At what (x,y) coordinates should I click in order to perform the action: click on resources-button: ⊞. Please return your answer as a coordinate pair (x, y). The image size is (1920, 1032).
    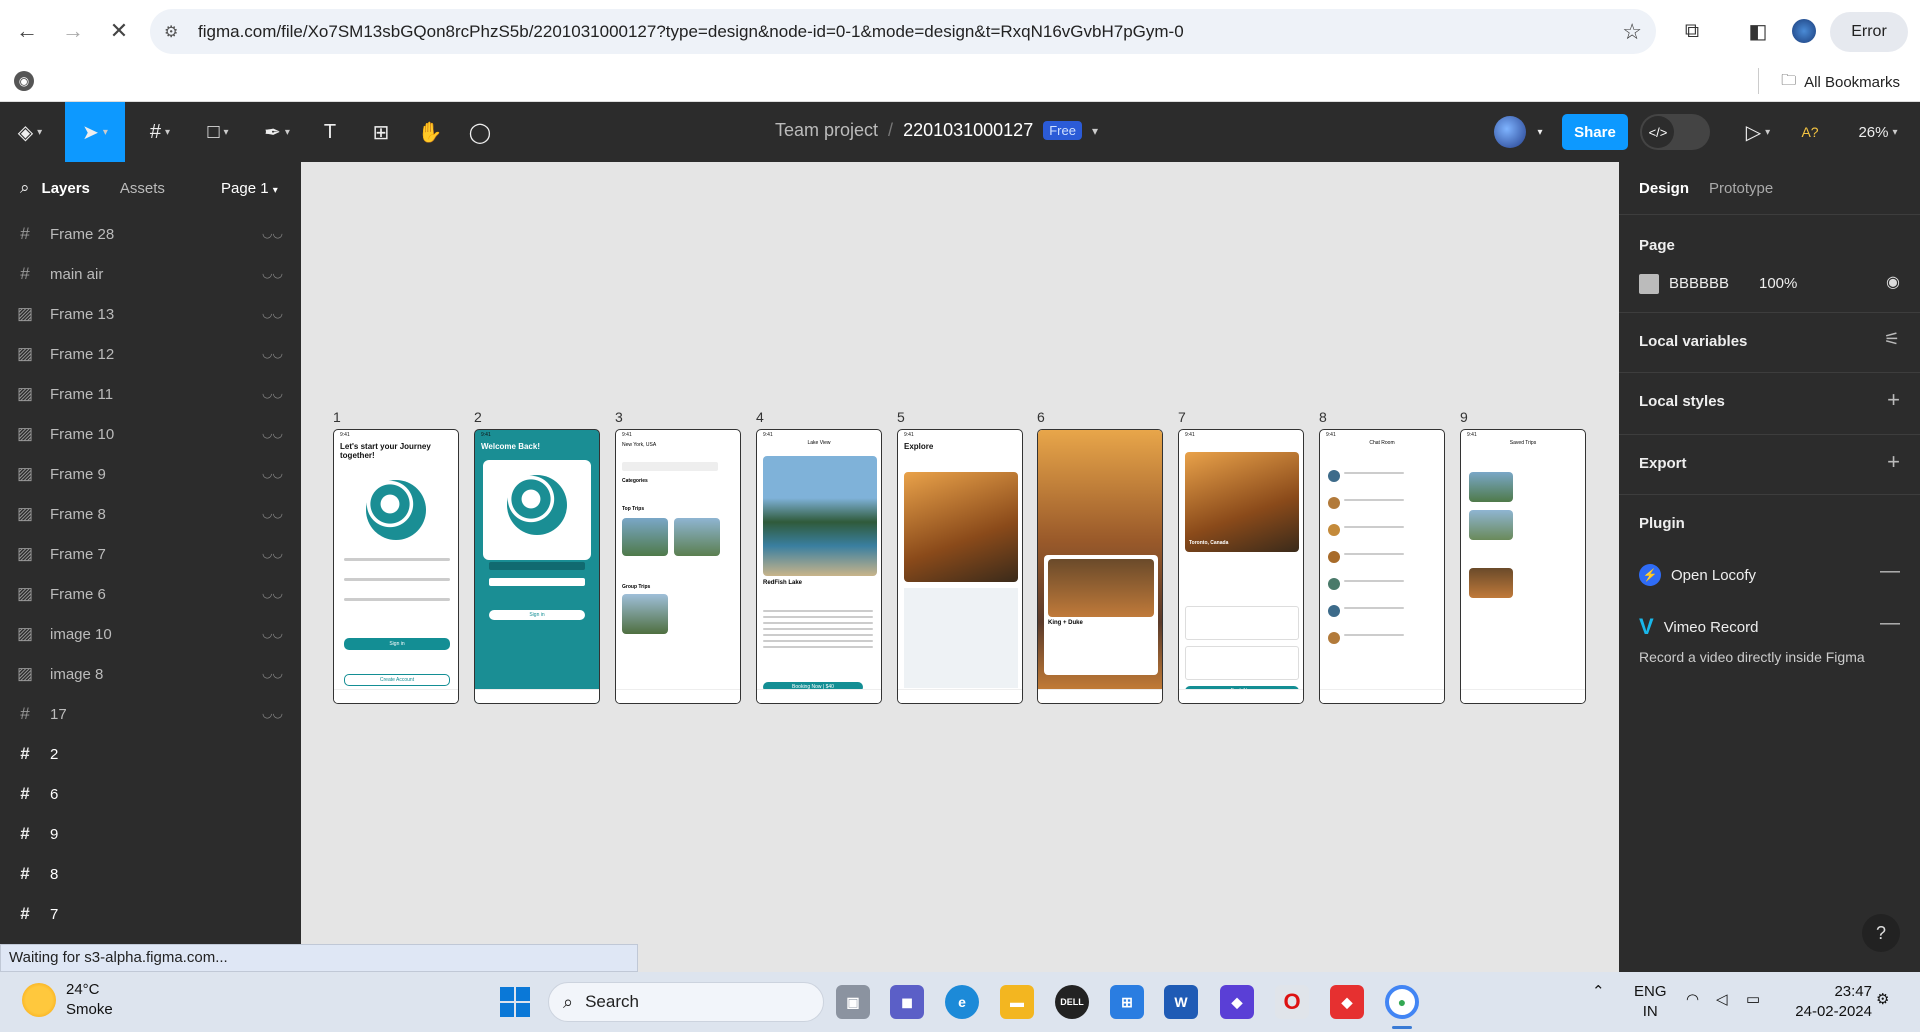
    Looking at the image, I should click on (381, 132).